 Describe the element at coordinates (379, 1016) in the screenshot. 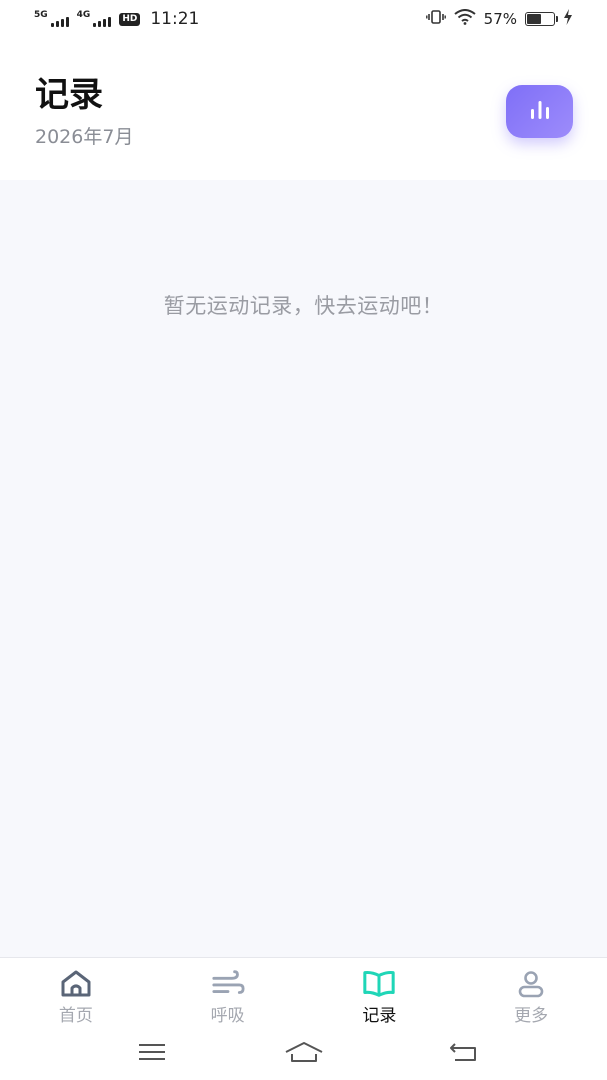

I see `nav-label-records: 记录` at that location.